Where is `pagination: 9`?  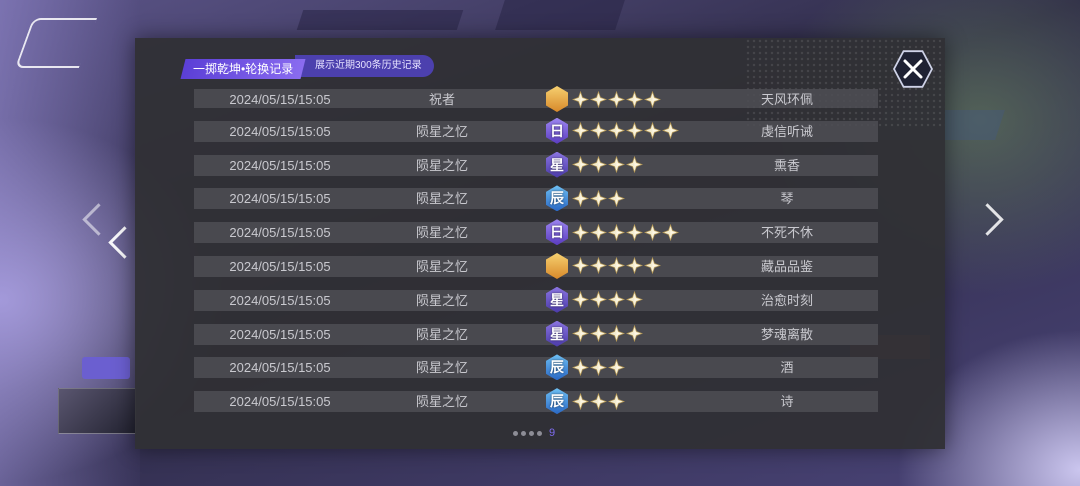
pagination: 9 is located at coordinates (534, 433).